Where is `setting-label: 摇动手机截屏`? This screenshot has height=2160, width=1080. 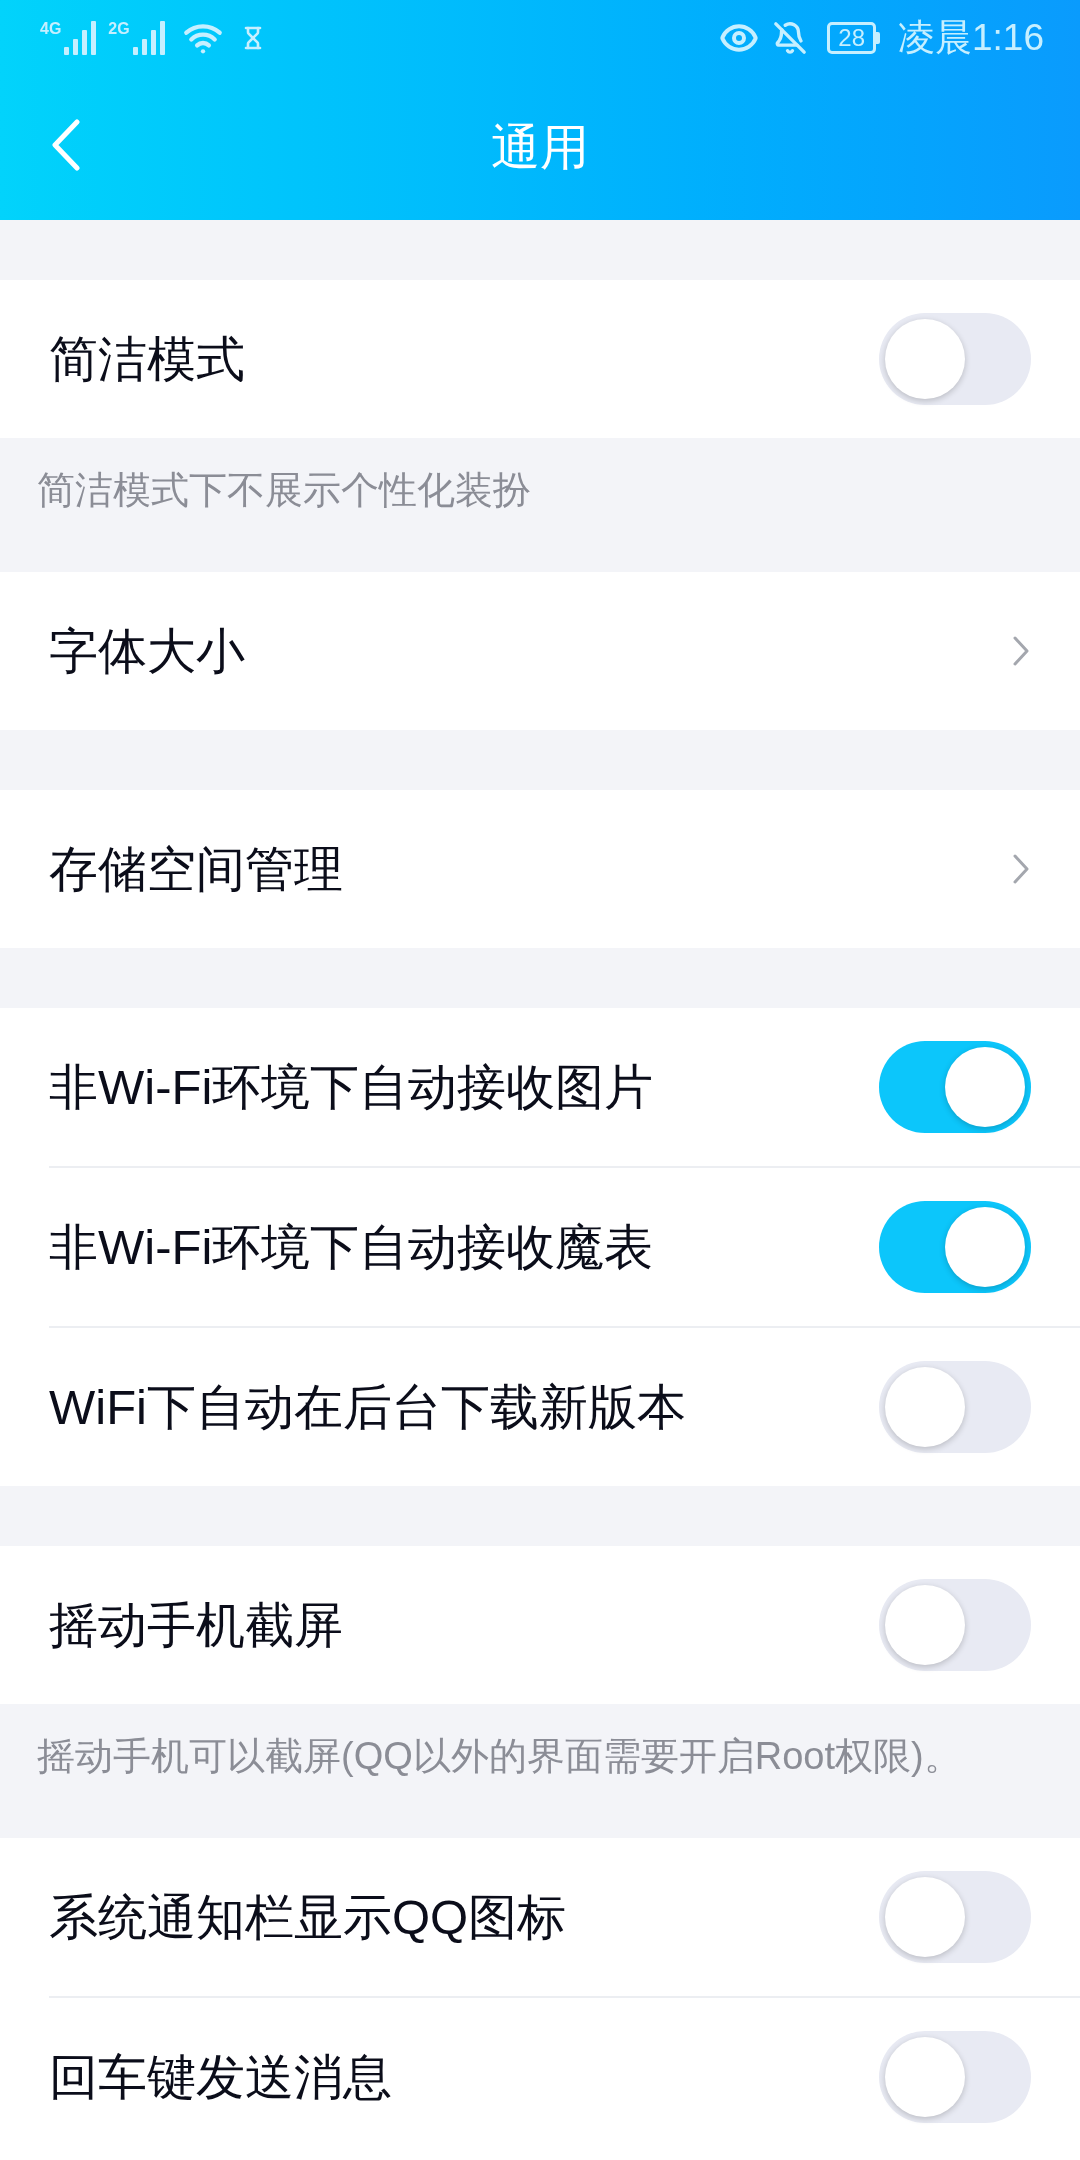 setting-label: 摇动手机截屏 is located at coordinates (196, 1625).